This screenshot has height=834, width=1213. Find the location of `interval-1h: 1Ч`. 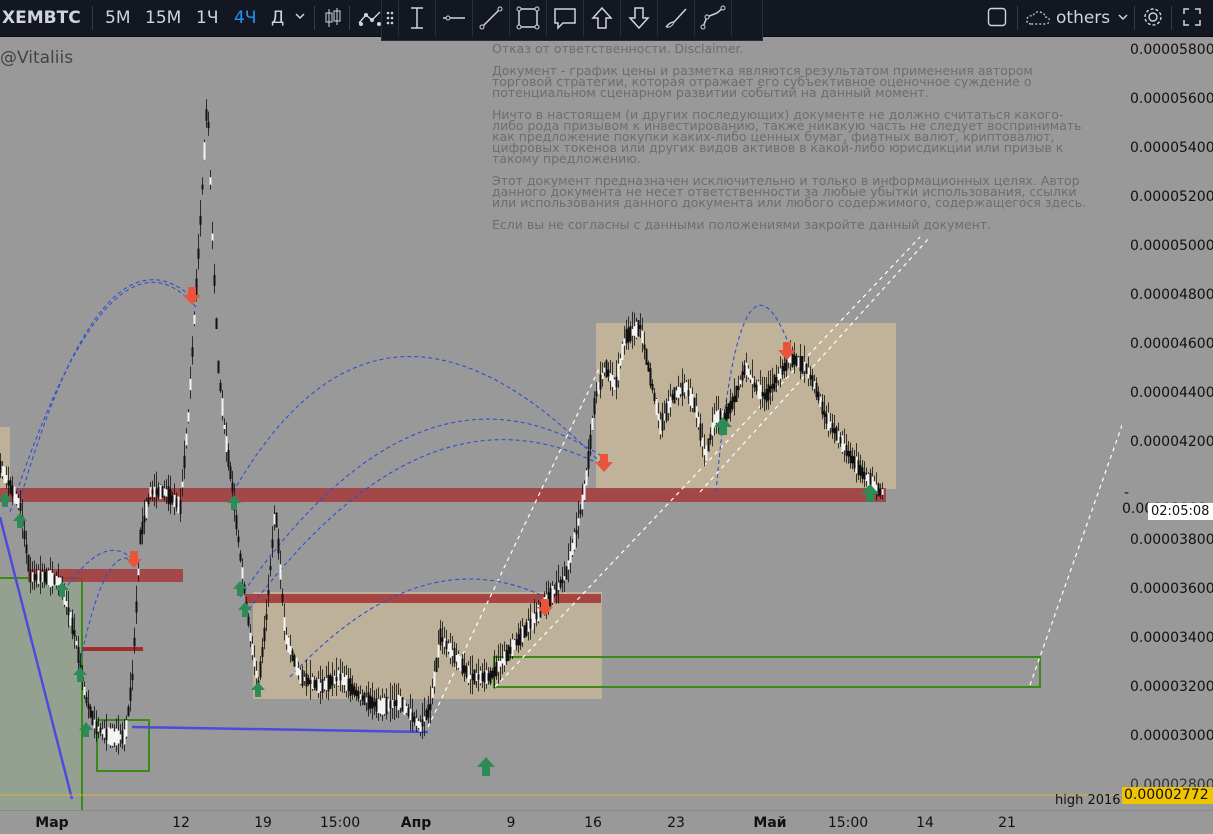

interval-1h: 1Ч is located at coordinates (207, 18).